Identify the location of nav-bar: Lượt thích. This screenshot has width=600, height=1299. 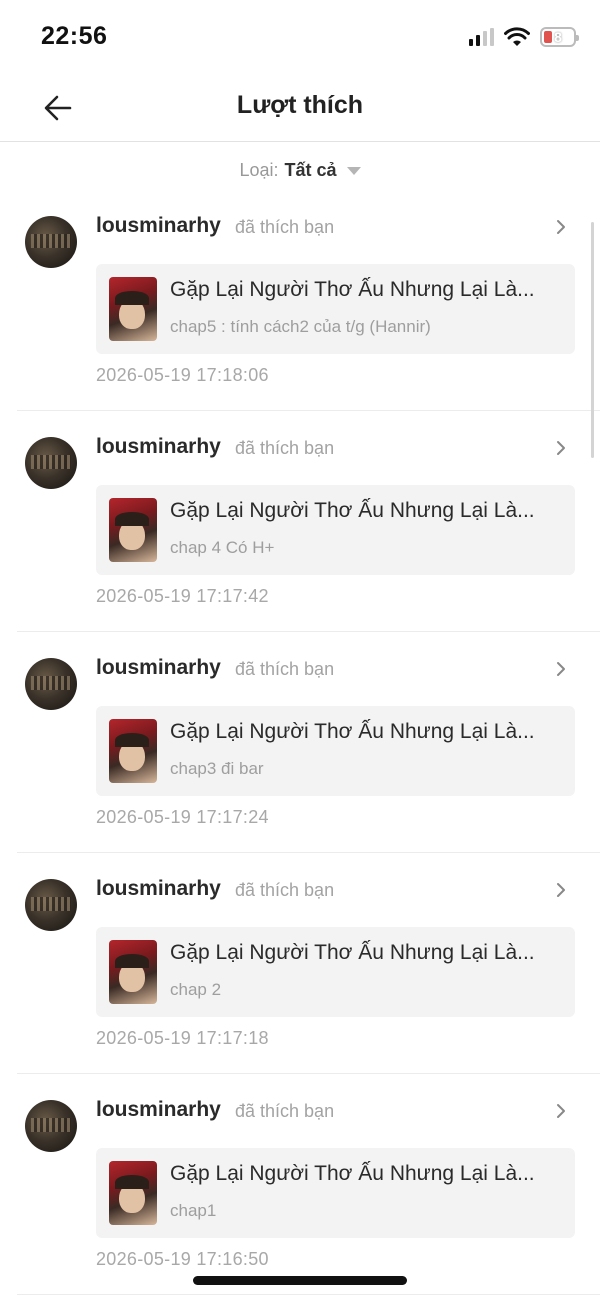
(300, 107).